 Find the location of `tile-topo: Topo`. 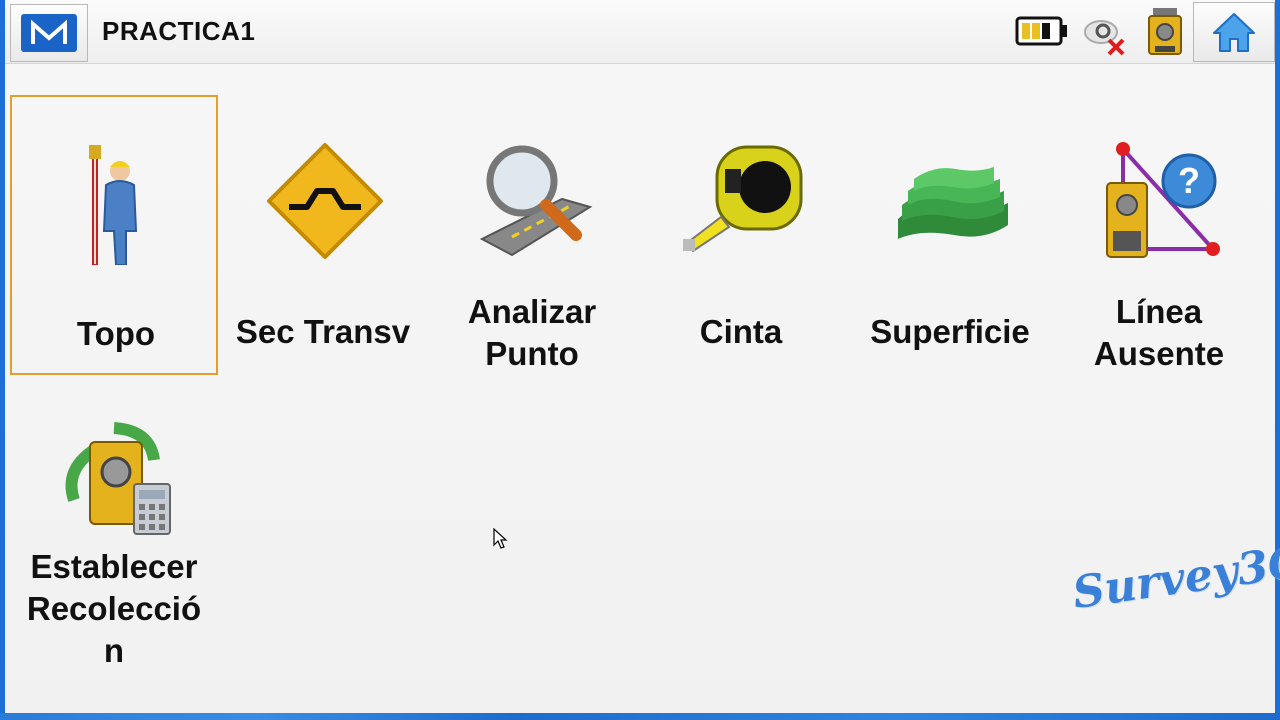

tile-topo: Topo is located at coordinates (114, 235).